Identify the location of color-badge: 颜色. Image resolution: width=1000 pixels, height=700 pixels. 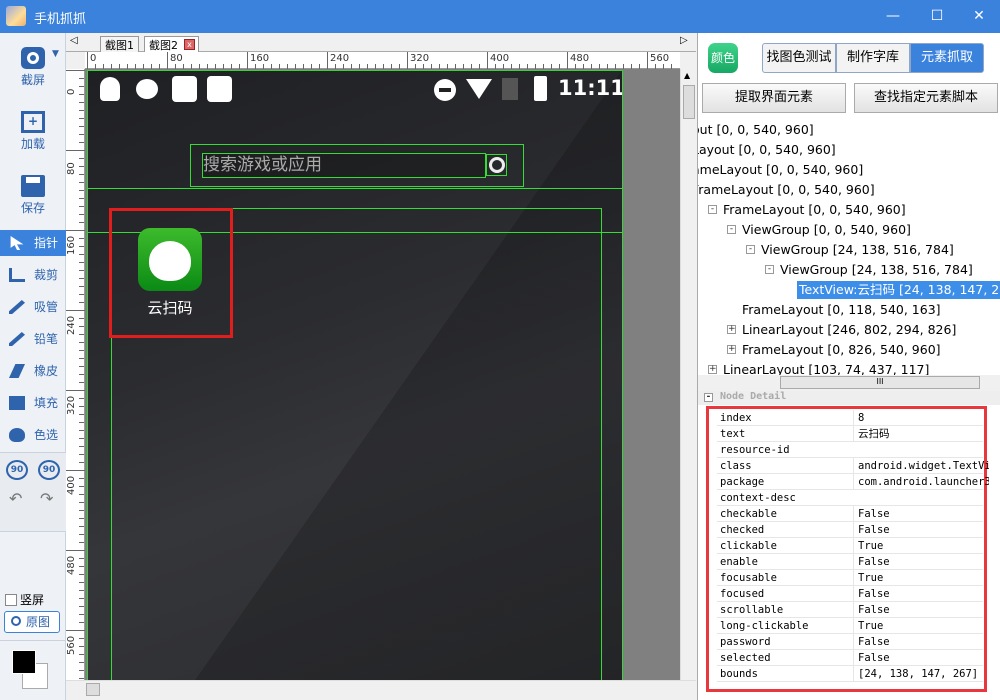
(723, 58).